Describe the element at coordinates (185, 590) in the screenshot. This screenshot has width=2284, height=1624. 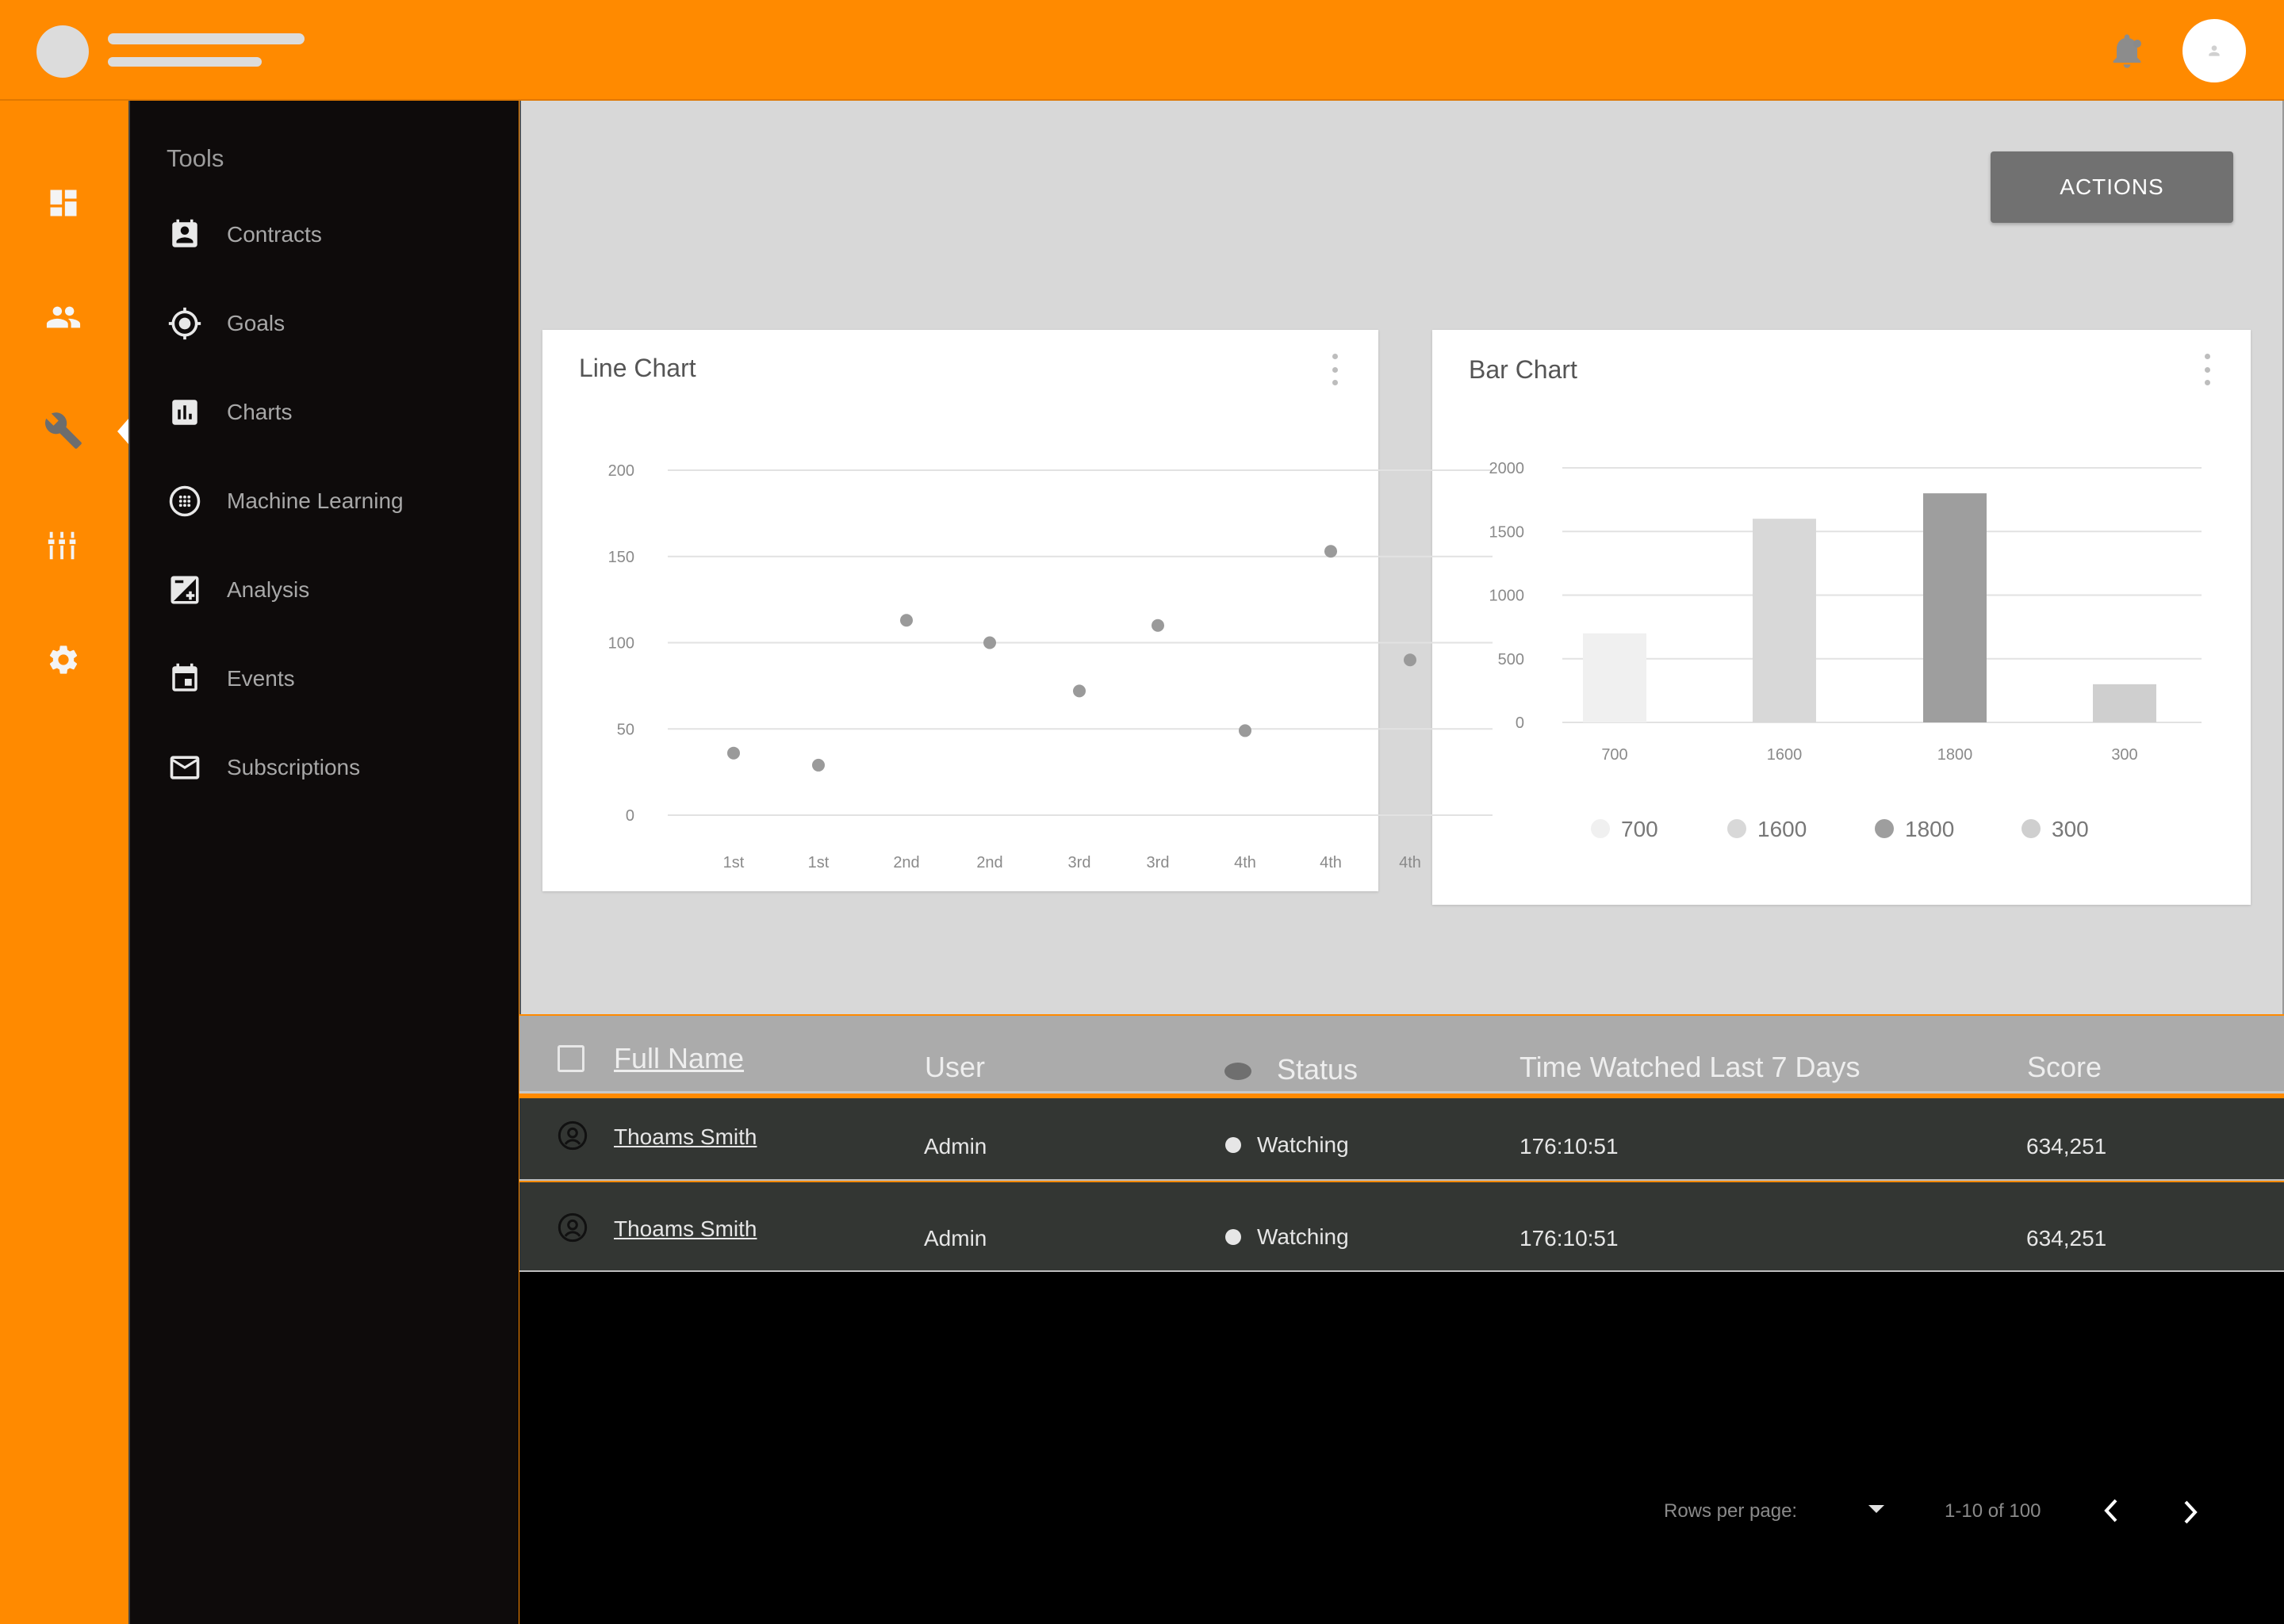
I see `exposure-icon` at that location.